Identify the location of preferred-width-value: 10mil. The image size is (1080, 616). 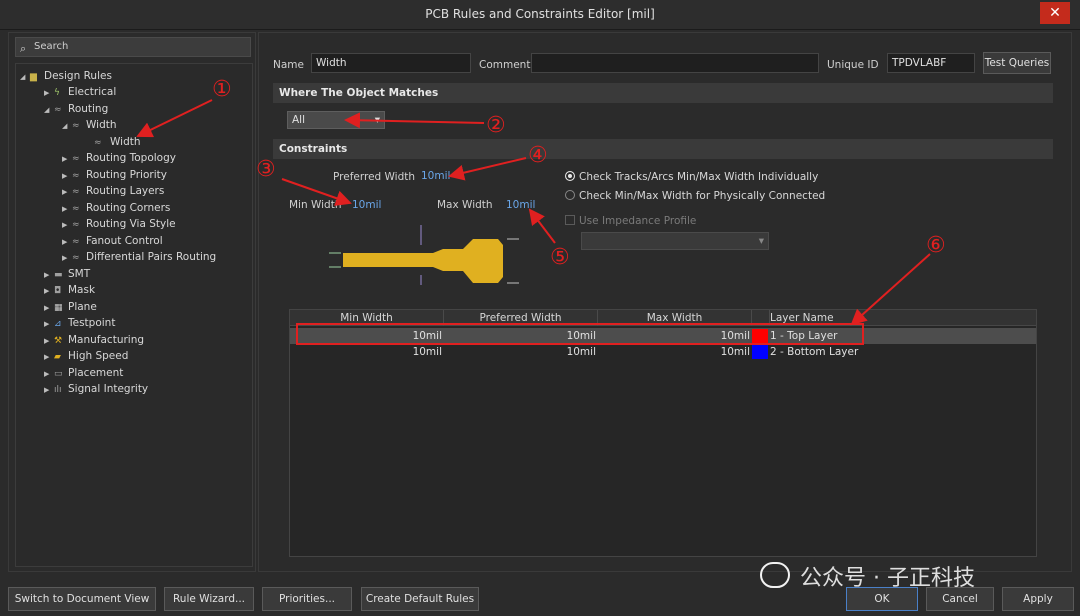
(435, 176).